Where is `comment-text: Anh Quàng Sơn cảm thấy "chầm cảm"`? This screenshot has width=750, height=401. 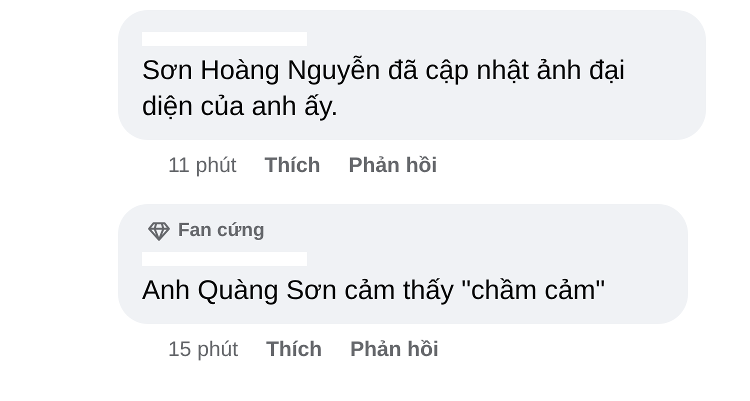 comment-text: Anh Quàng Sơn cảm thấy "chầm cảm" is located at coordinates (374, 290).